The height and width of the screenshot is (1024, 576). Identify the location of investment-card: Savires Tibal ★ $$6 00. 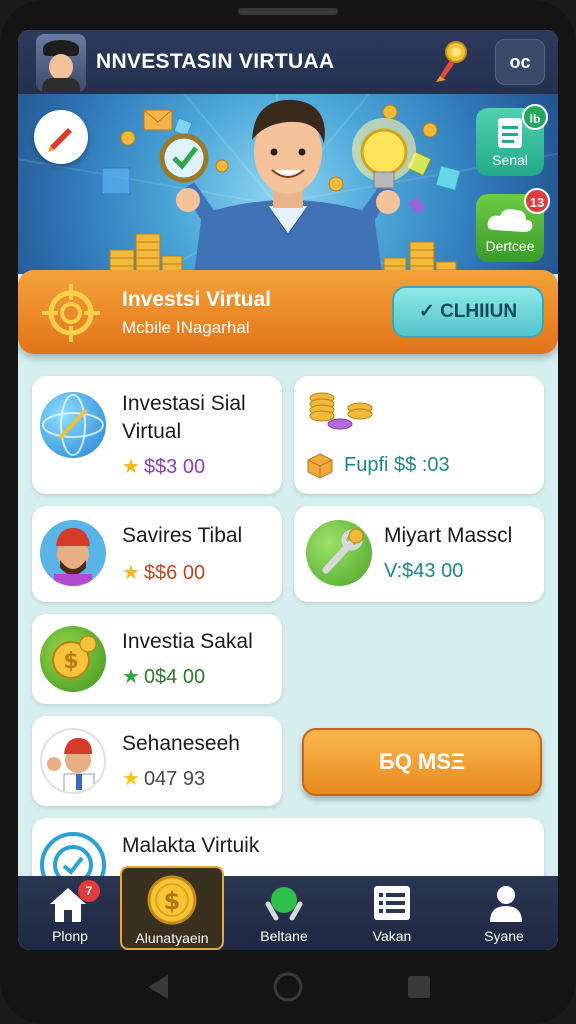
(157, 554).